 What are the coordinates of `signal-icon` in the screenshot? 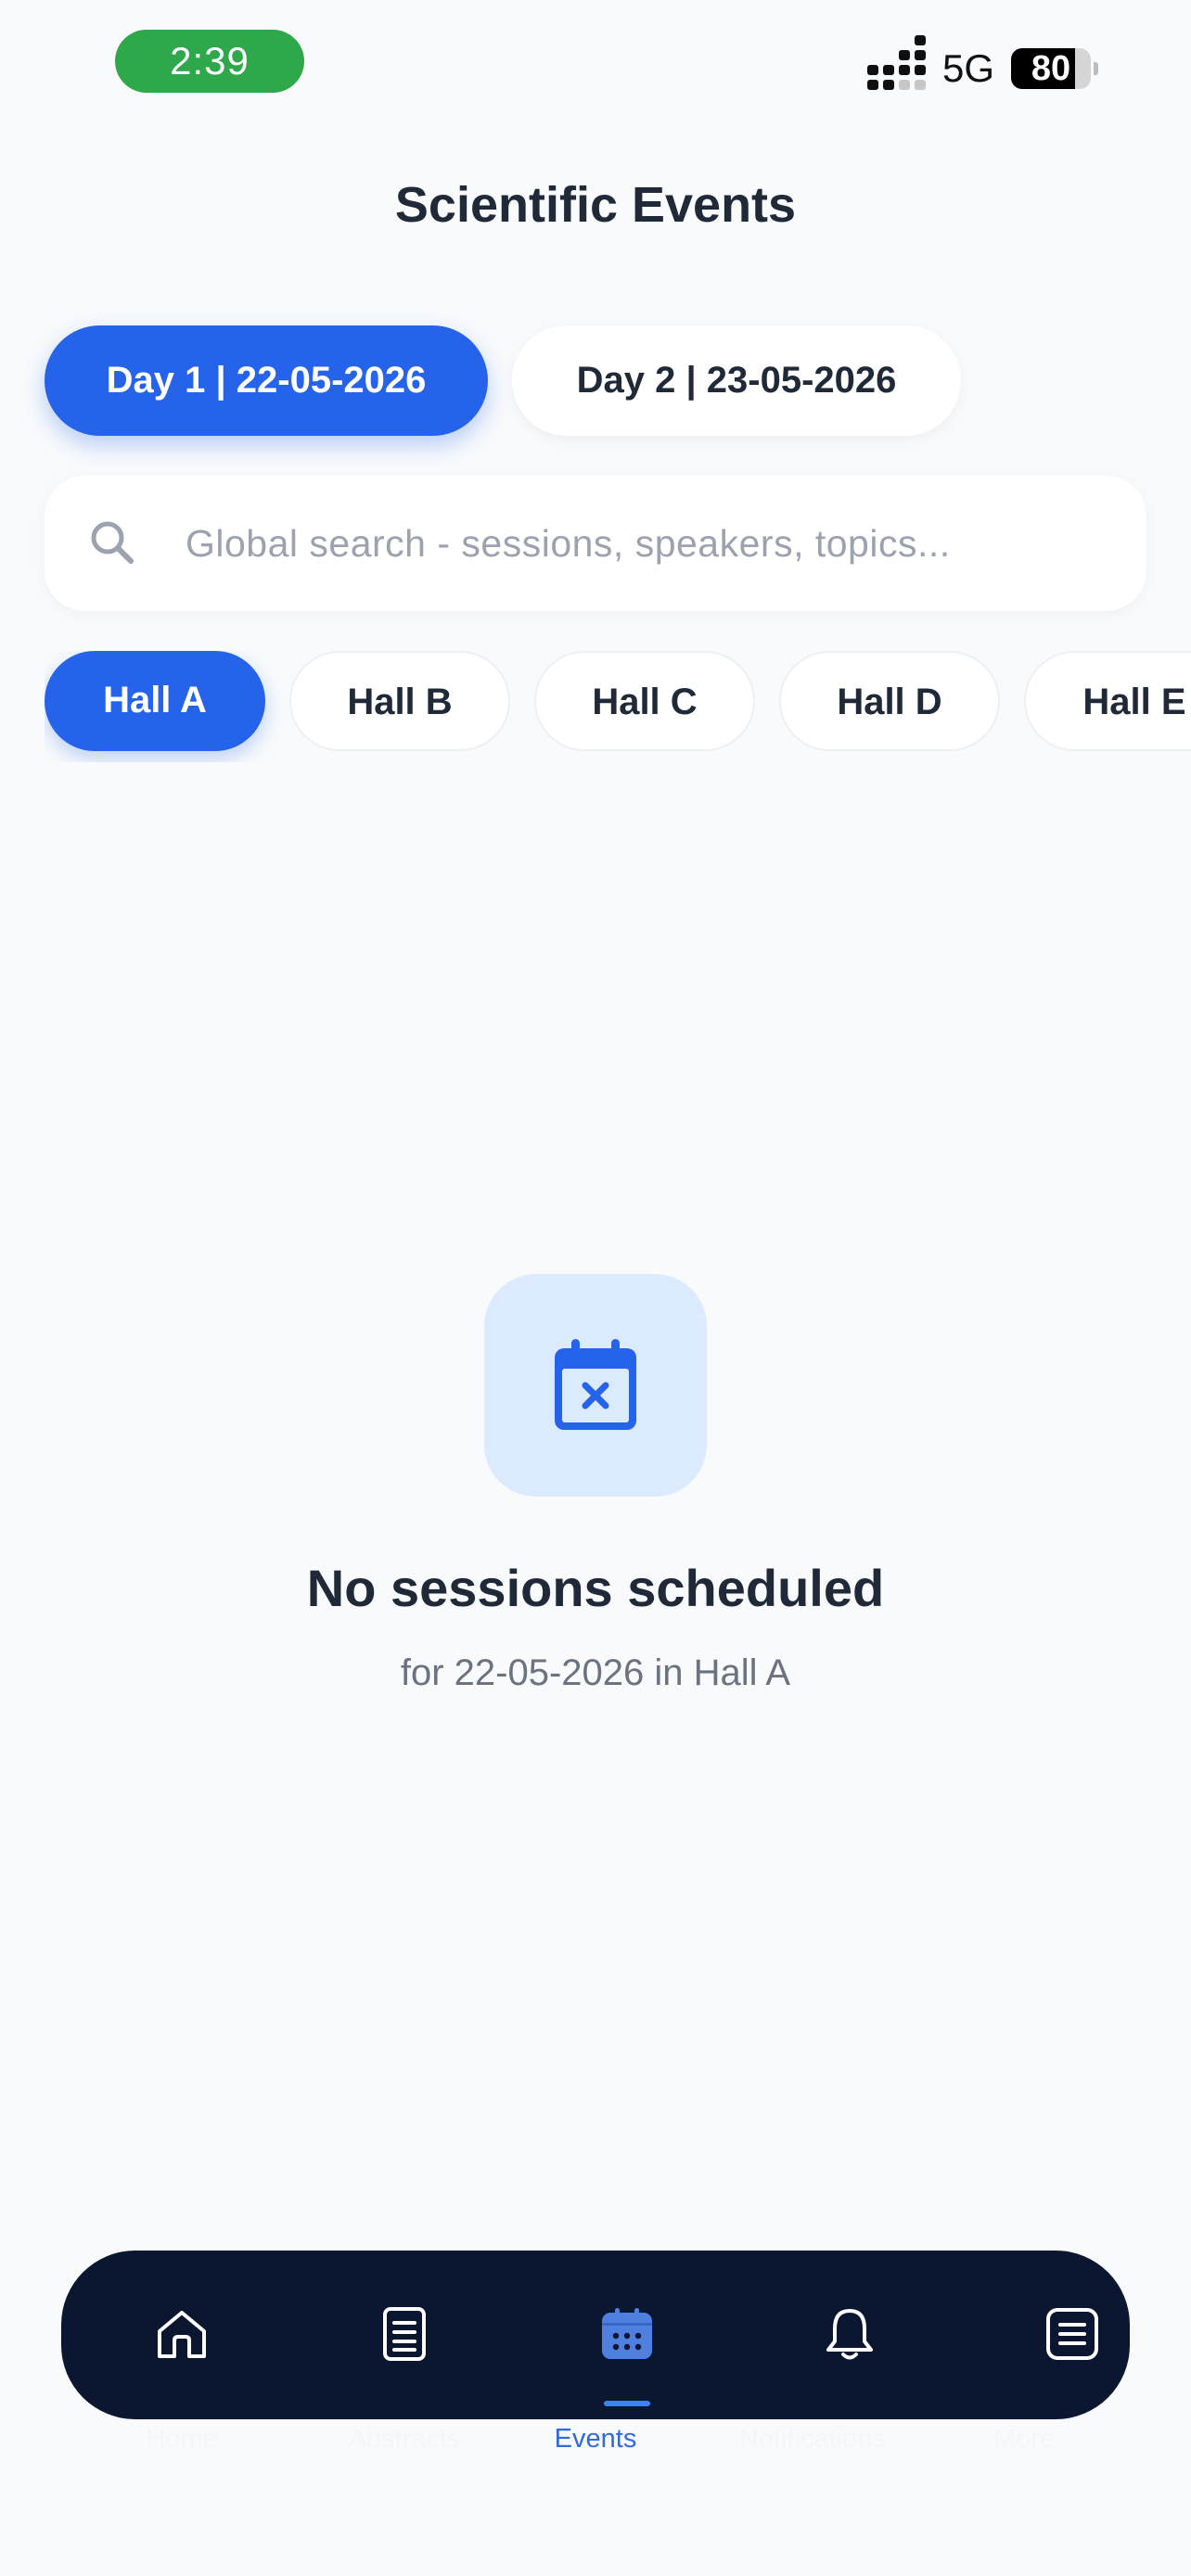 It's located at (896, 62).